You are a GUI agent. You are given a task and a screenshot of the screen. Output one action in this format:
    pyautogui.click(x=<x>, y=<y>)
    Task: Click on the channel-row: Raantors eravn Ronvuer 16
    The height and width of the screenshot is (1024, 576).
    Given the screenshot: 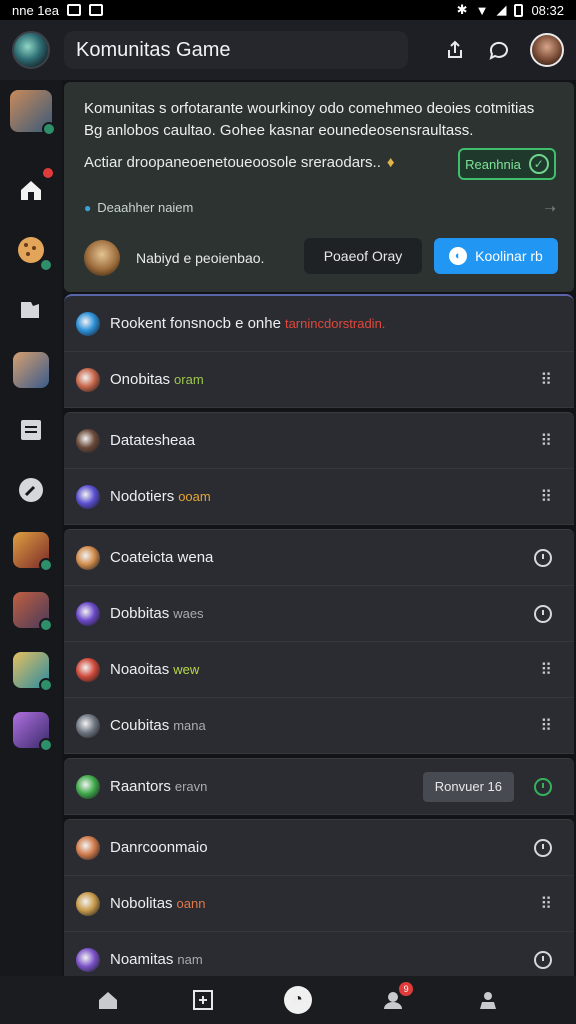 What is the action you would take?
    pyautogui.click(x=319, y=787)
    